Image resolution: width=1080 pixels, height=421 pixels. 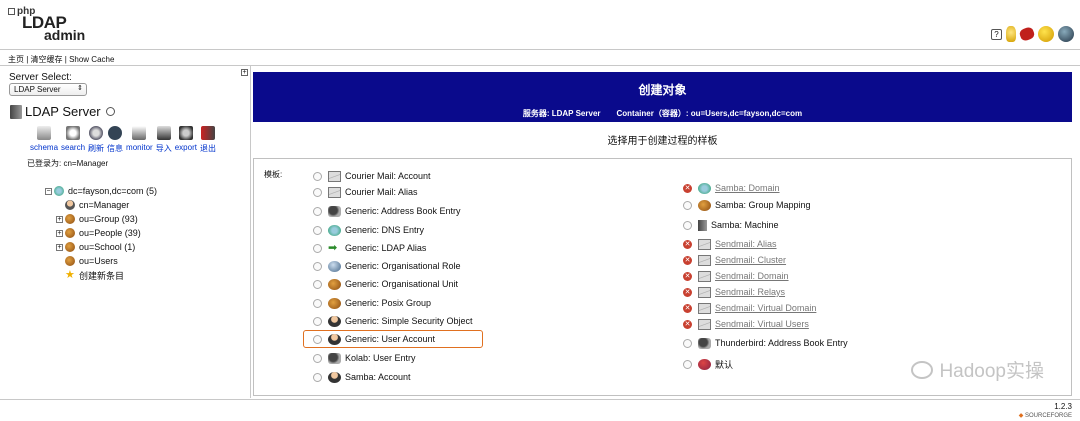 What do you see at coordinates (70, 275) in the screenshot?
I see `star-icon: ★` at bounding box center [70, 275].